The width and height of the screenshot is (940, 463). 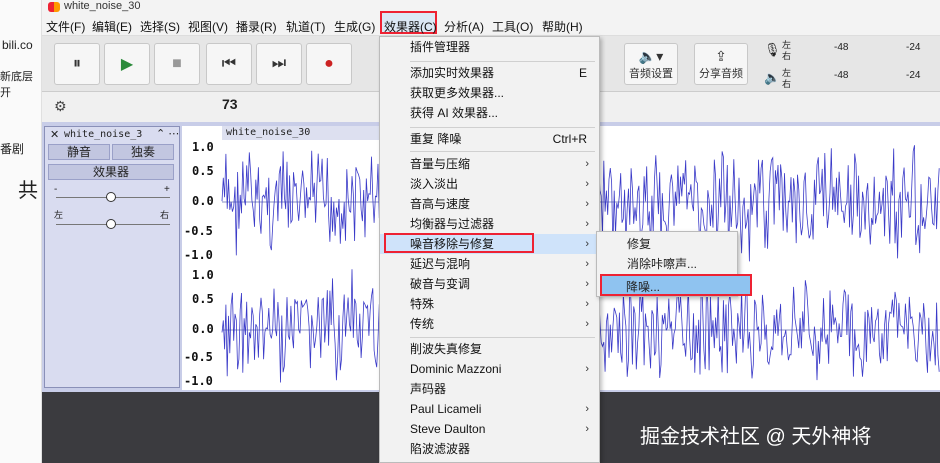 What do you see at coordinates (111, 224) in the screenshot?
I see `pan-slider-knob` at bounding box center [111, 224].